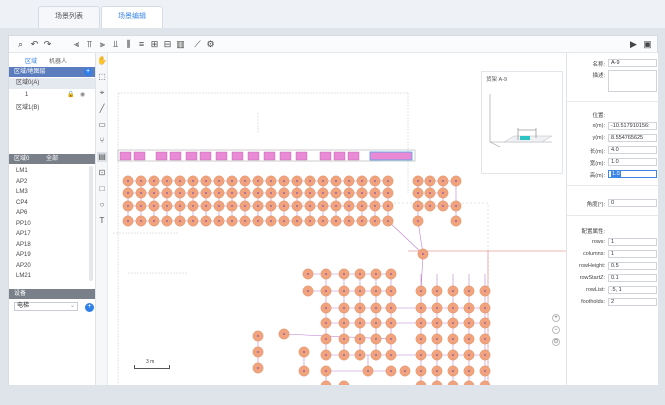  I want to click on region-item-1: 区域1(B), so click(52, 108).